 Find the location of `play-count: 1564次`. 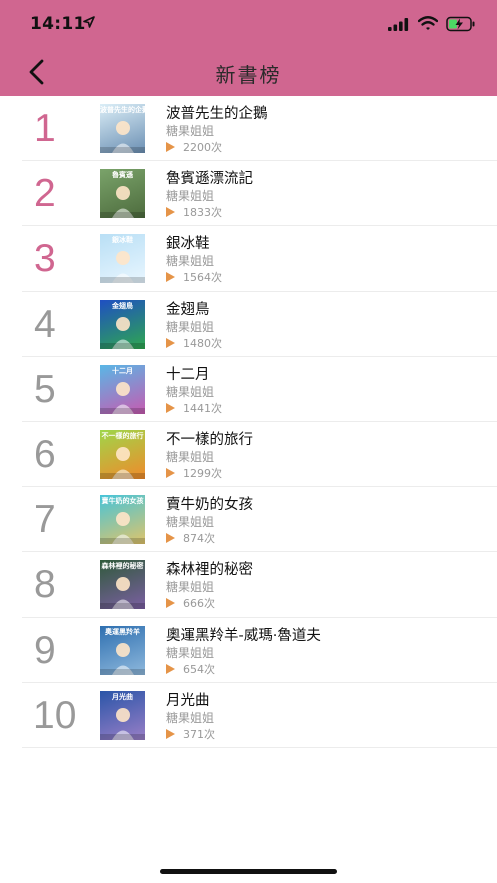

play-count: 1564次 is located at coordinates (194, 277).